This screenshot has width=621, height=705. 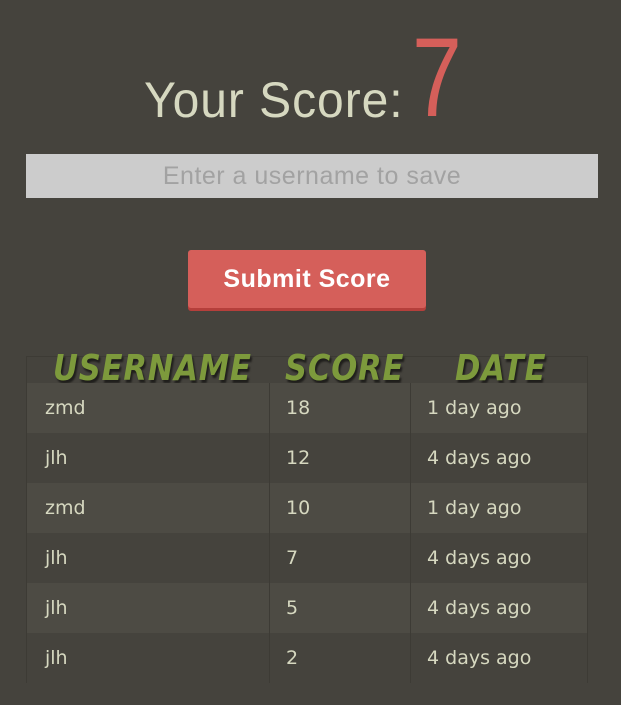 I want to click on cell-score: 7, so click(x=292, y=558).